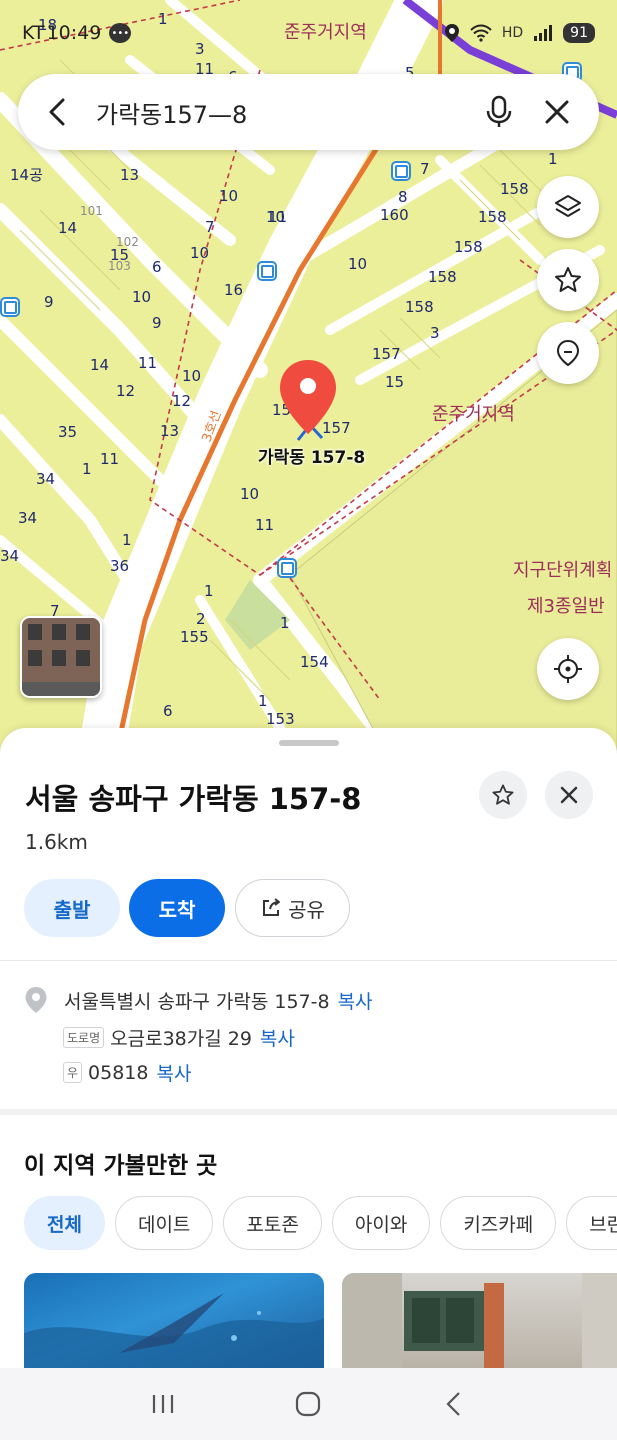  I want to click on microphone-icon, so click(499, 111).